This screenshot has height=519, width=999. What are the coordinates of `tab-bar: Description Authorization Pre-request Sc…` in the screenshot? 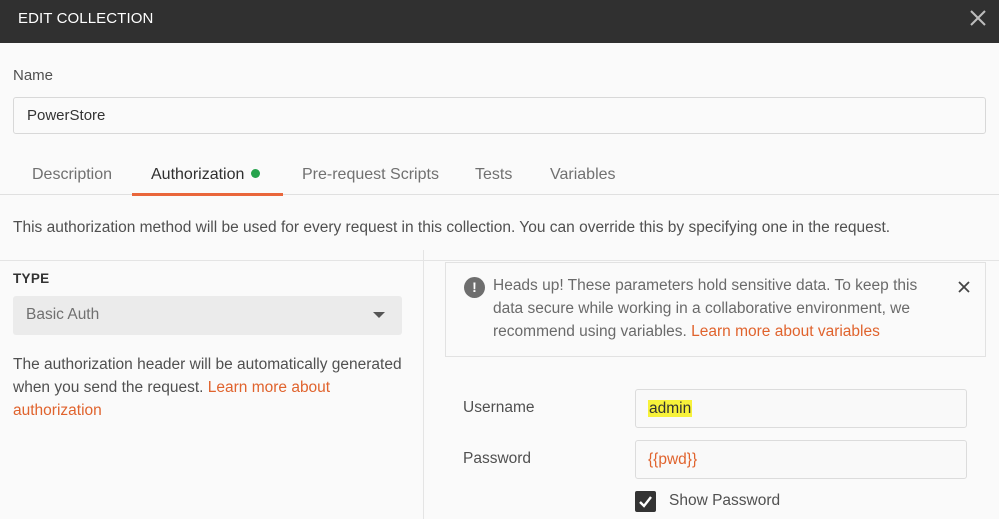 It's located at (499, 177).